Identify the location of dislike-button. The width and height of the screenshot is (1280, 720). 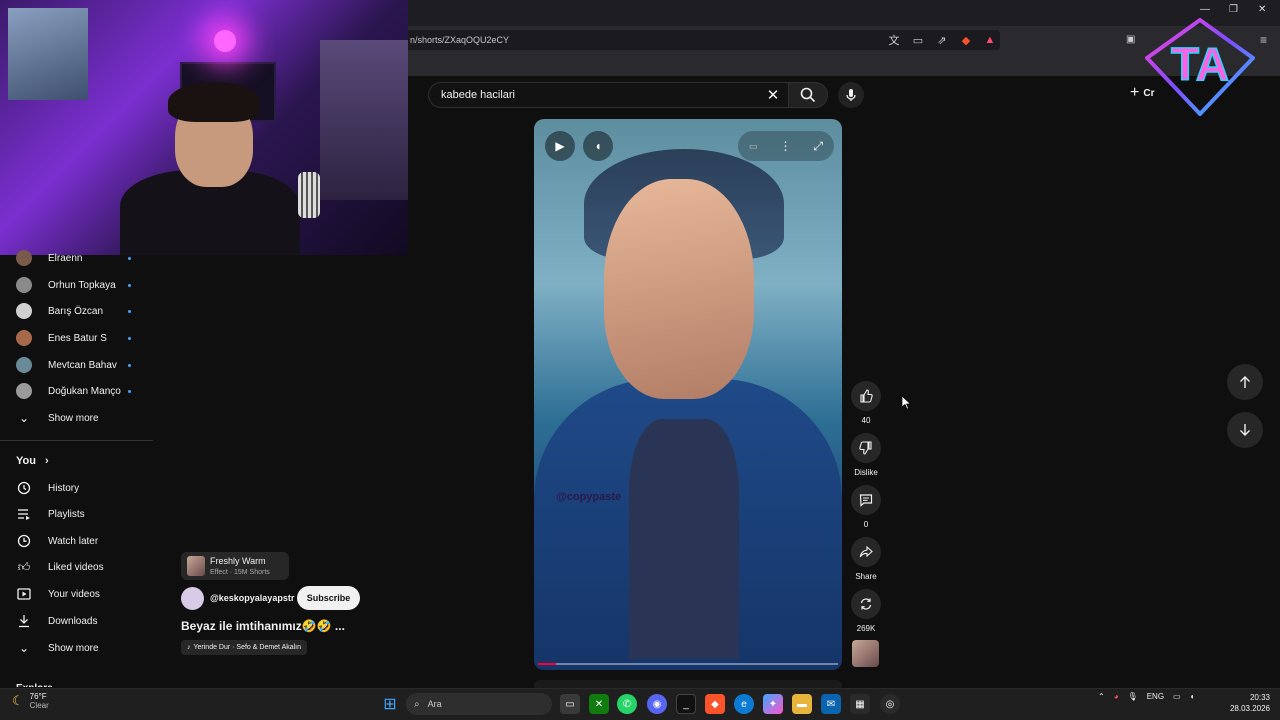
(866, 448).